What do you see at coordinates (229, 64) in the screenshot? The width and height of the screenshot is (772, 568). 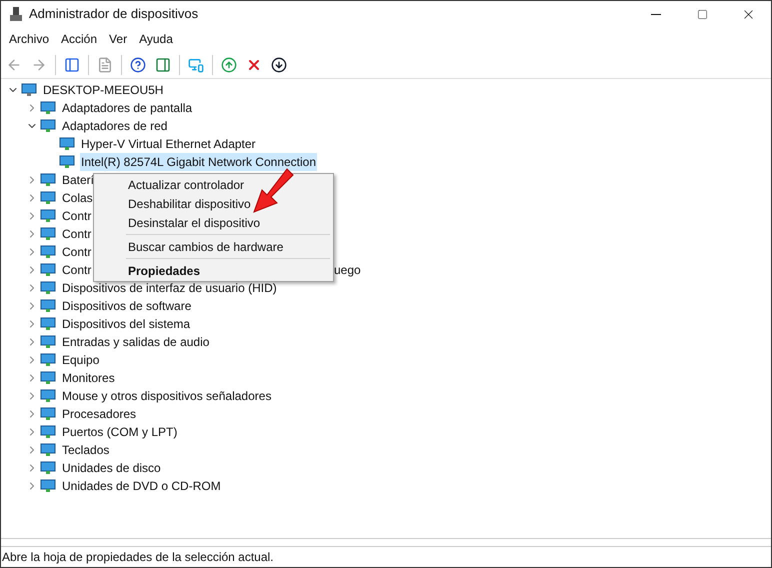 I see `arrow-up-icon` at bounding box center [229, 64].